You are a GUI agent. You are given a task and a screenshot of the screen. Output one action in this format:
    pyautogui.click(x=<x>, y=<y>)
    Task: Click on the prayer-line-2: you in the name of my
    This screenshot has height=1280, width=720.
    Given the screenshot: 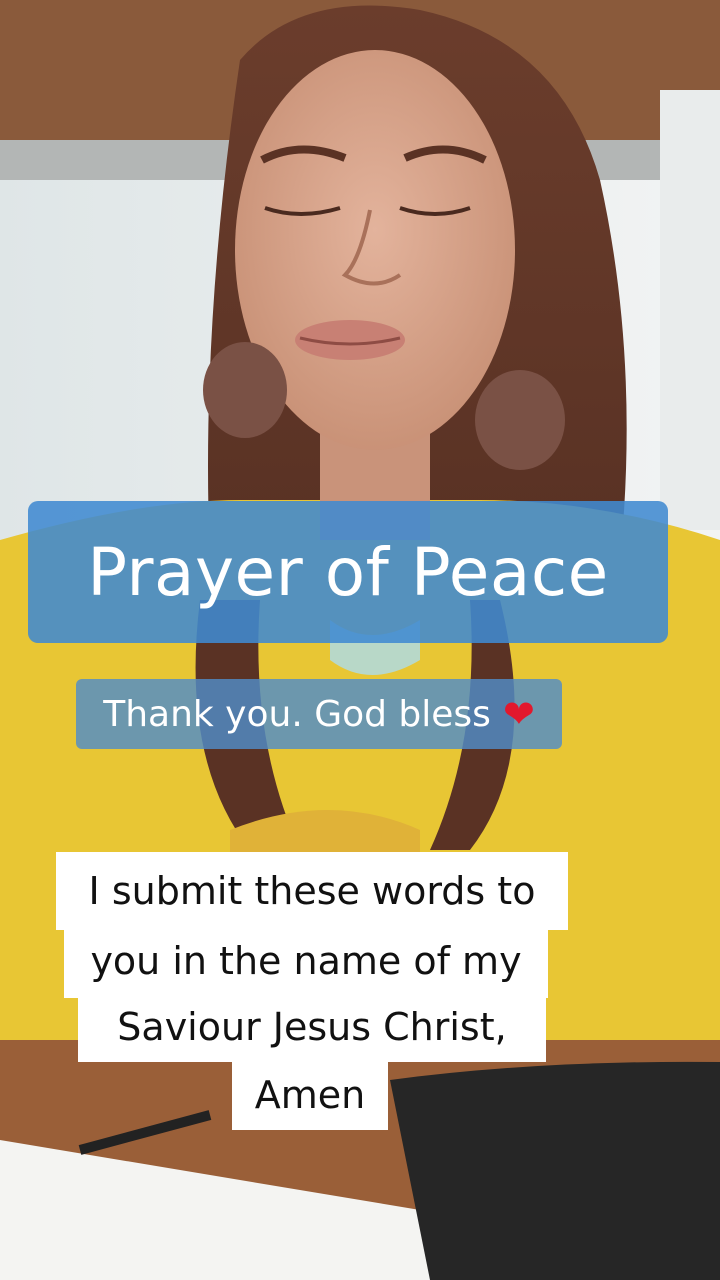 What is the action you would take?
    pyautogui.click(x=306, y=961)
    